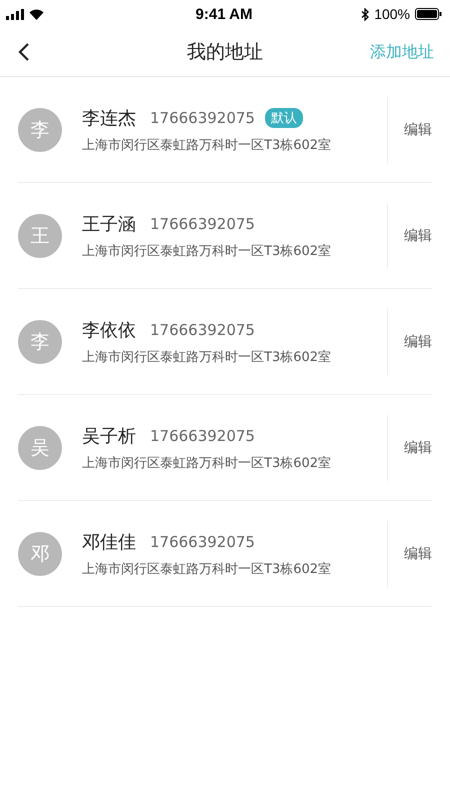  Describe the element at coordinates (365, 14) in the screenshot. I see `bluetooth-icon` at that location.